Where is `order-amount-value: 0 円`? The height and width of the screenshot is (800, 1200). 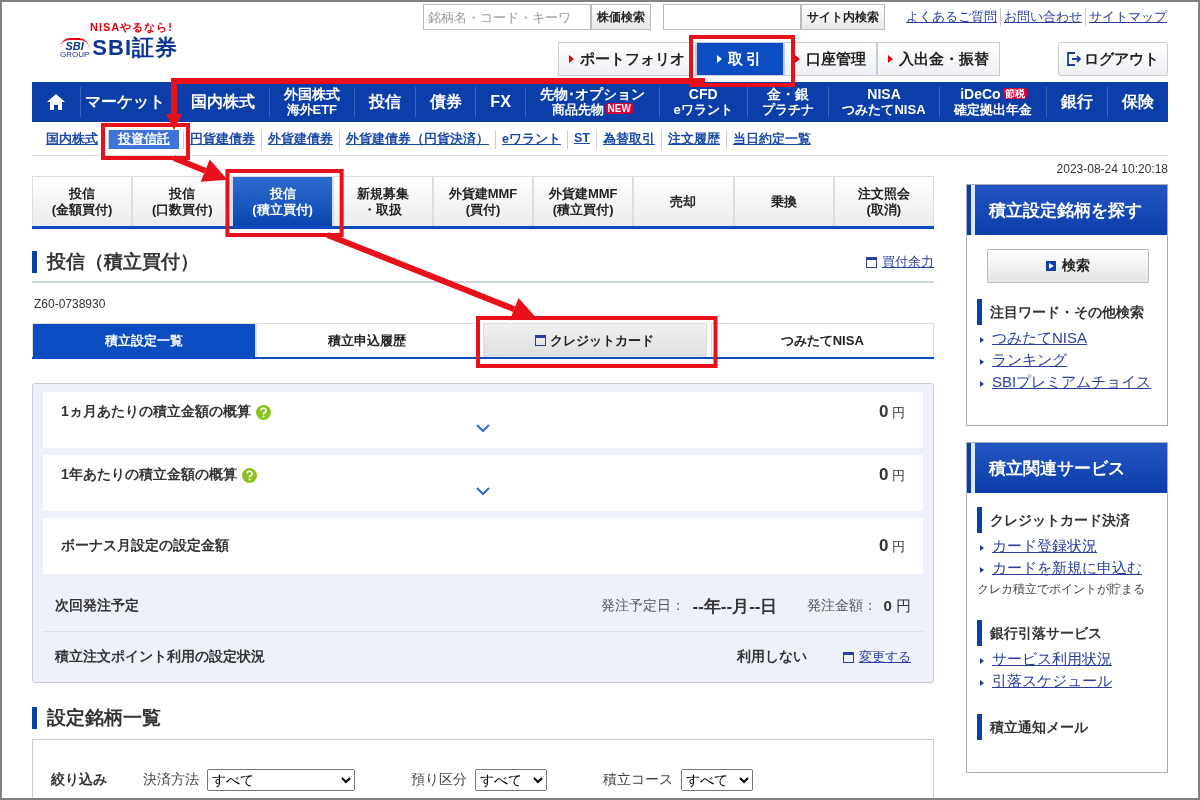 order-amount-value: 0 円 is located at coordinates (897, 606).